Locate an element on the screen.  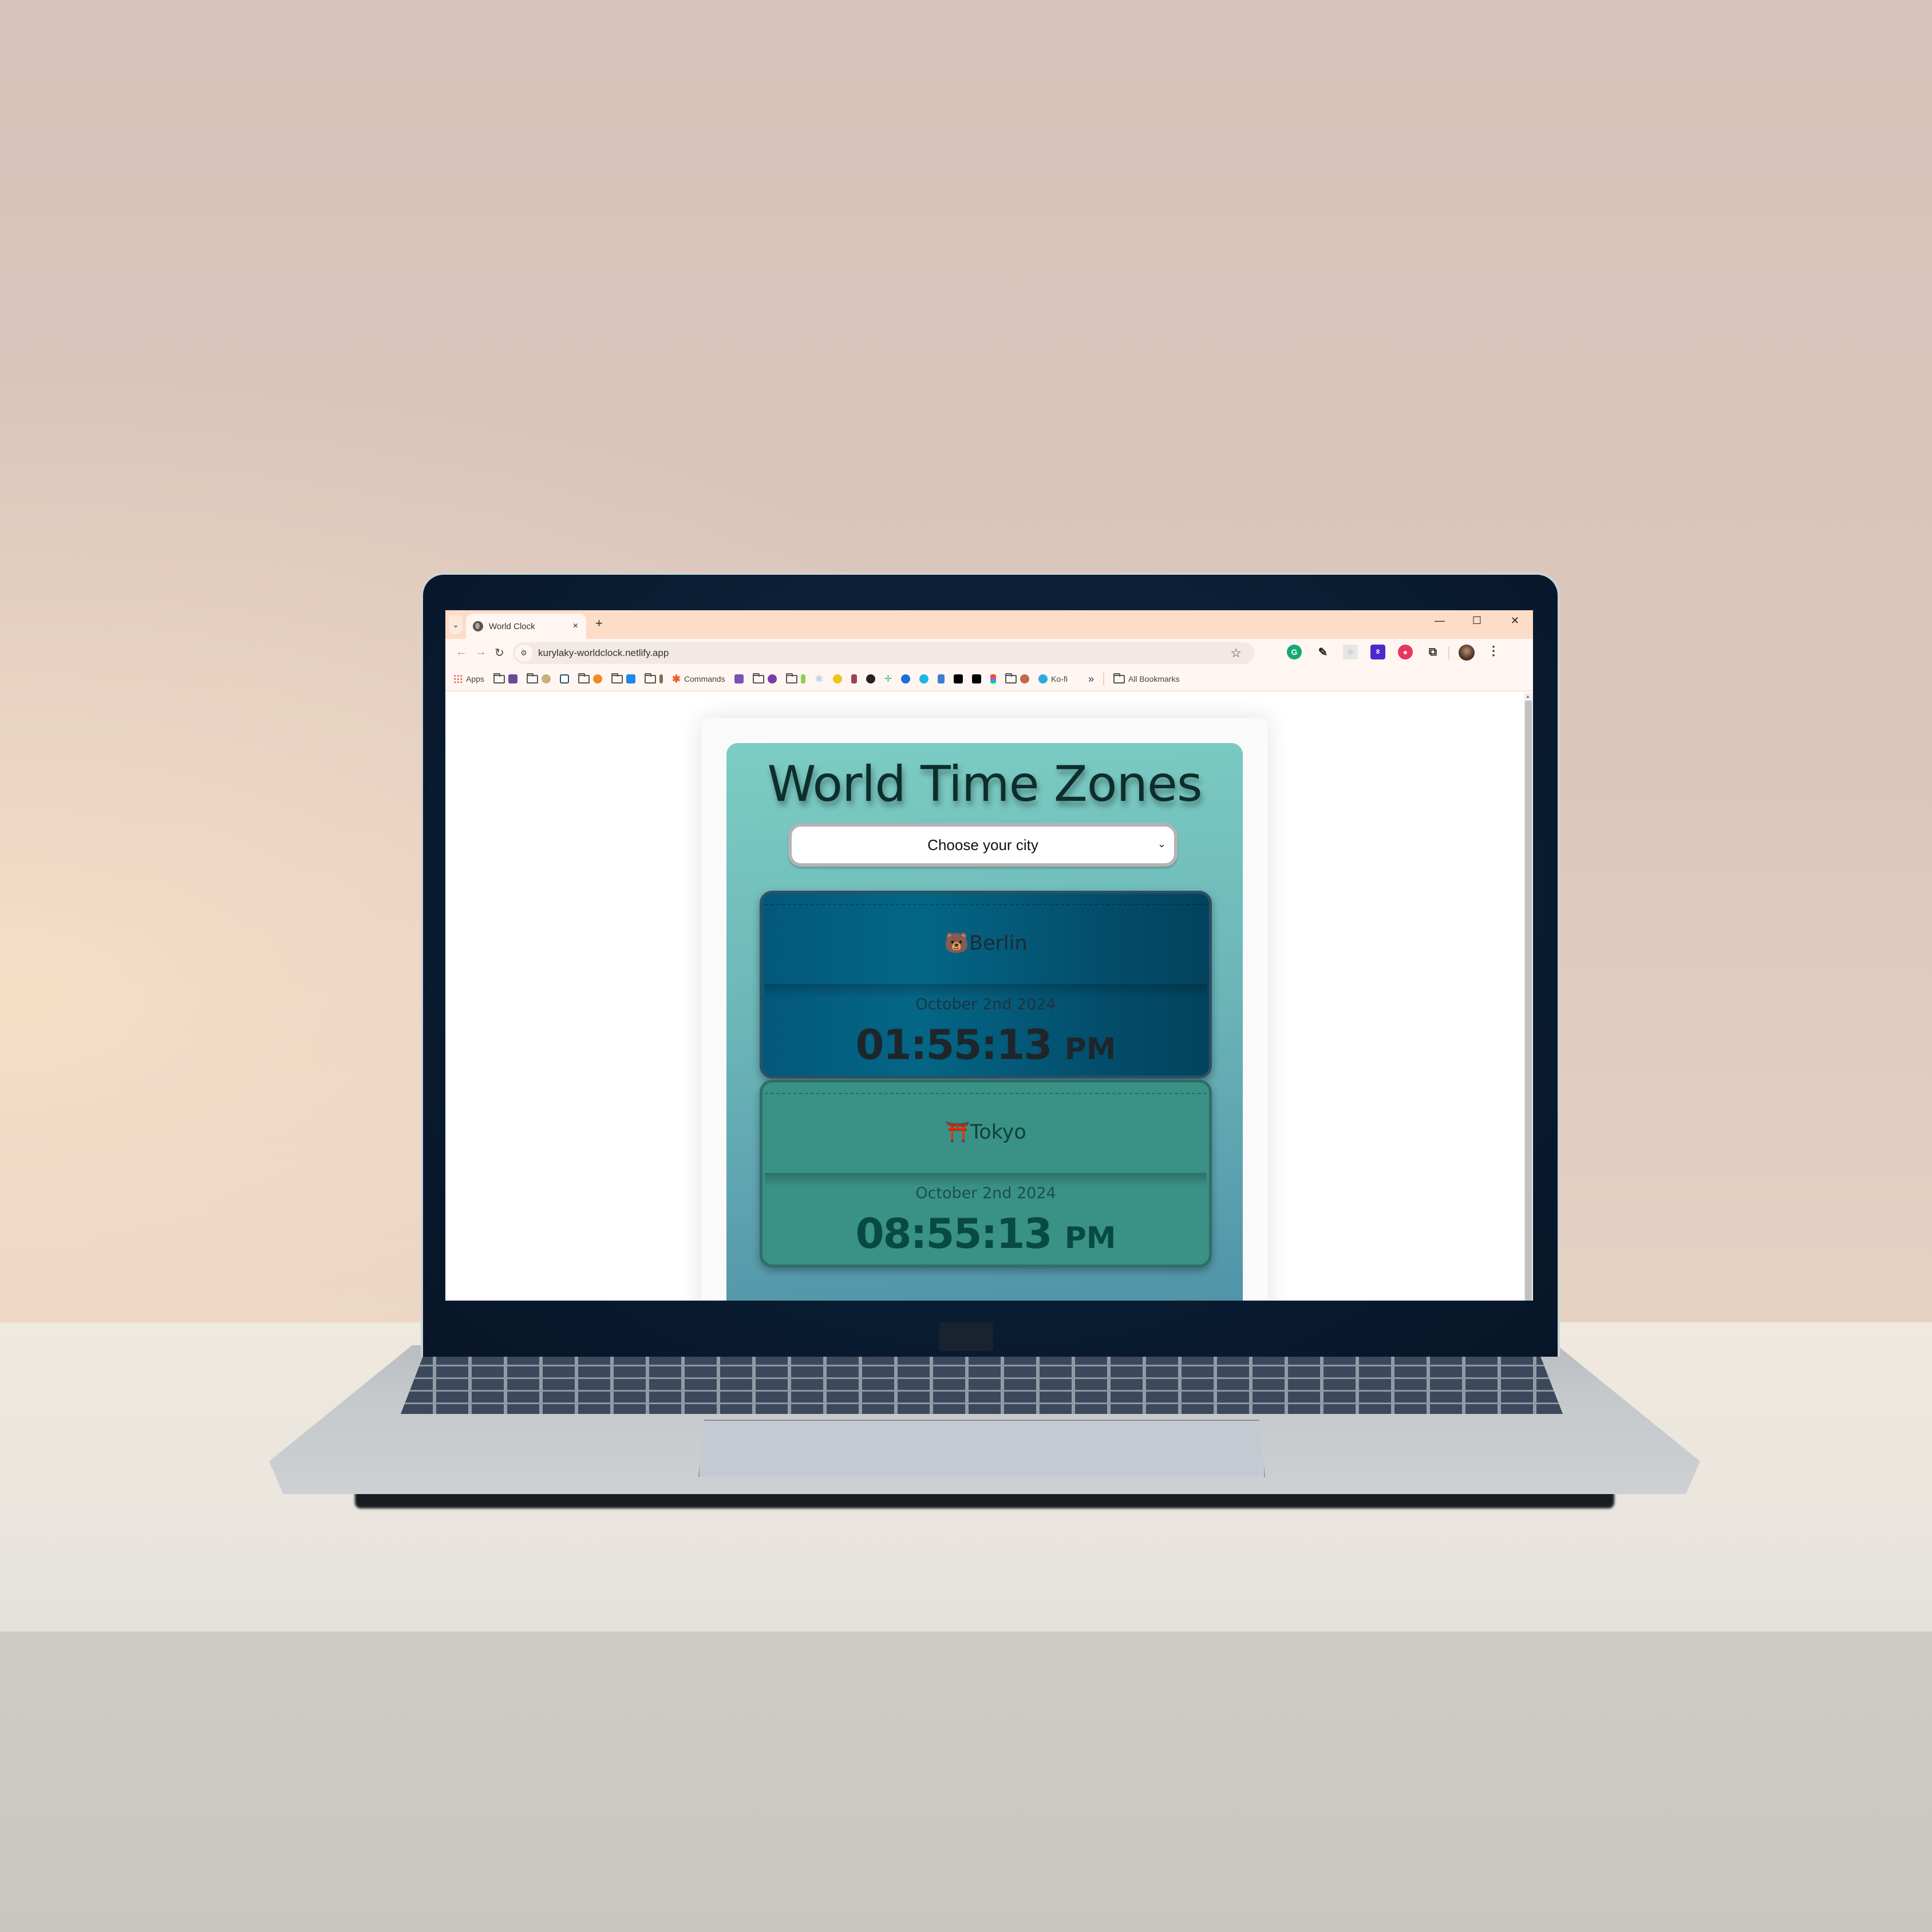
more-bookmarks-button: » is located at coordinates (1091, 679).